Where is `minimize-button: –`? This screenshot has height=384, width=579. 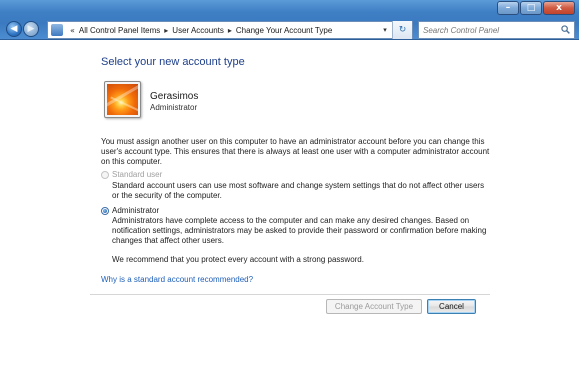
minimize-button: – is located at coordinates (508, 8).